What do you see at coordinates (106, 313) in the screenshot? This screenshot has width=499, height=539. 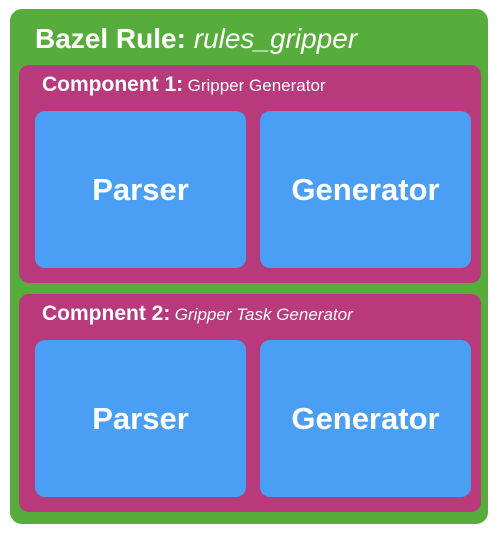 I see `component-2-label: Compnent 2:` at bounding box center [106, 313].